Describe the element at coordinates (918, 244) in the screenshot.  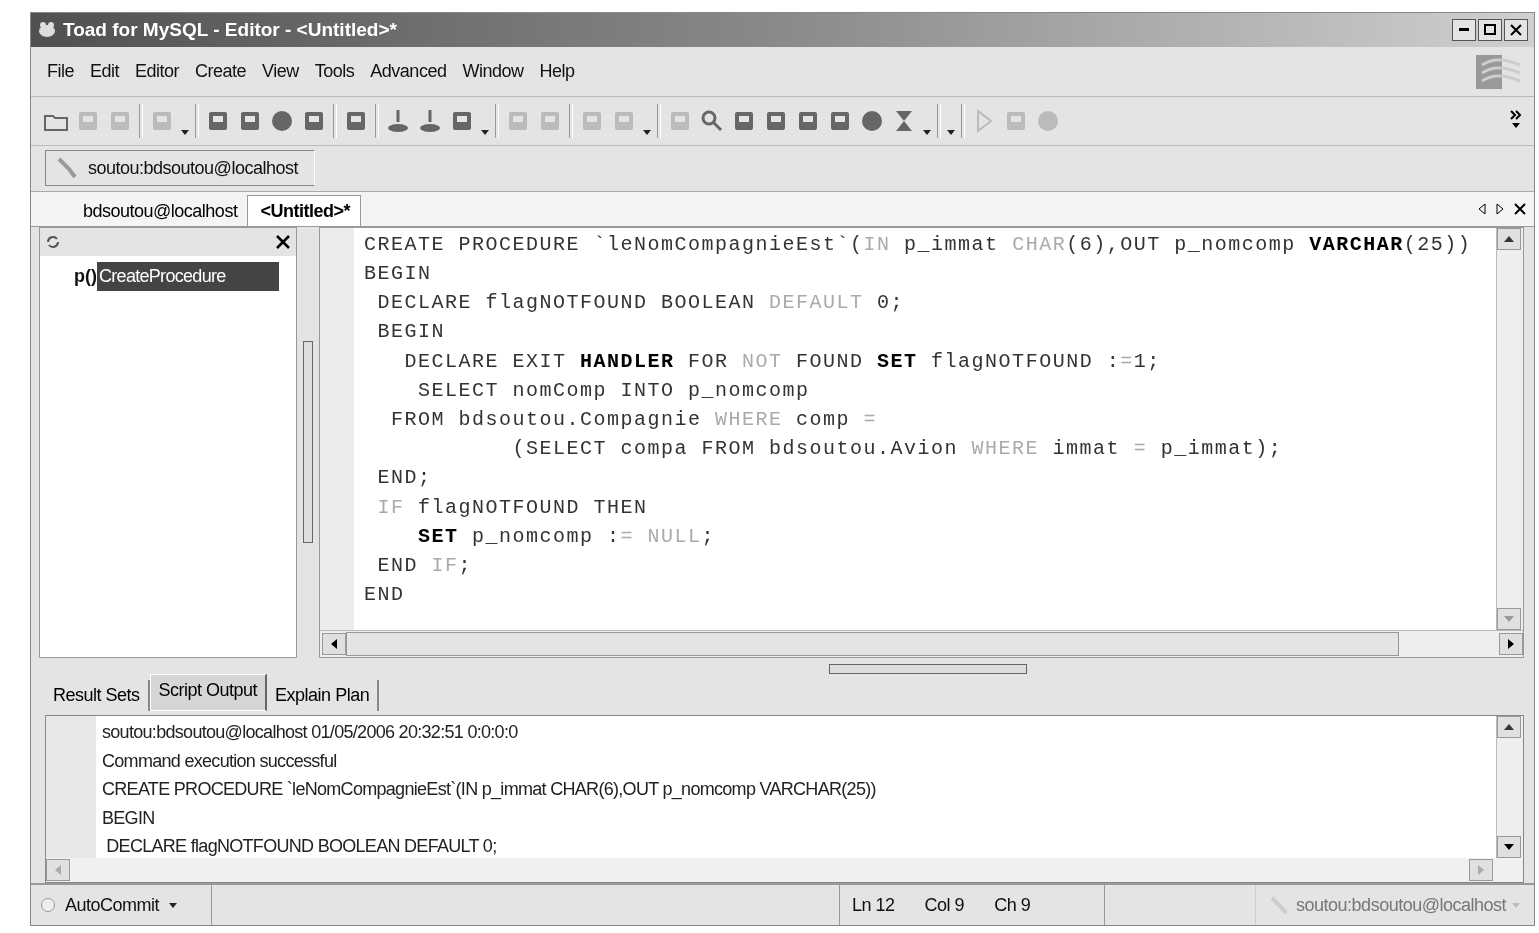
I see `code-line: CREATE PROCEDURE `leNomCompagnieEst`(IN p_immat CHAR(6),OUT p_nomcomp VARCHAR(25))` at that location.